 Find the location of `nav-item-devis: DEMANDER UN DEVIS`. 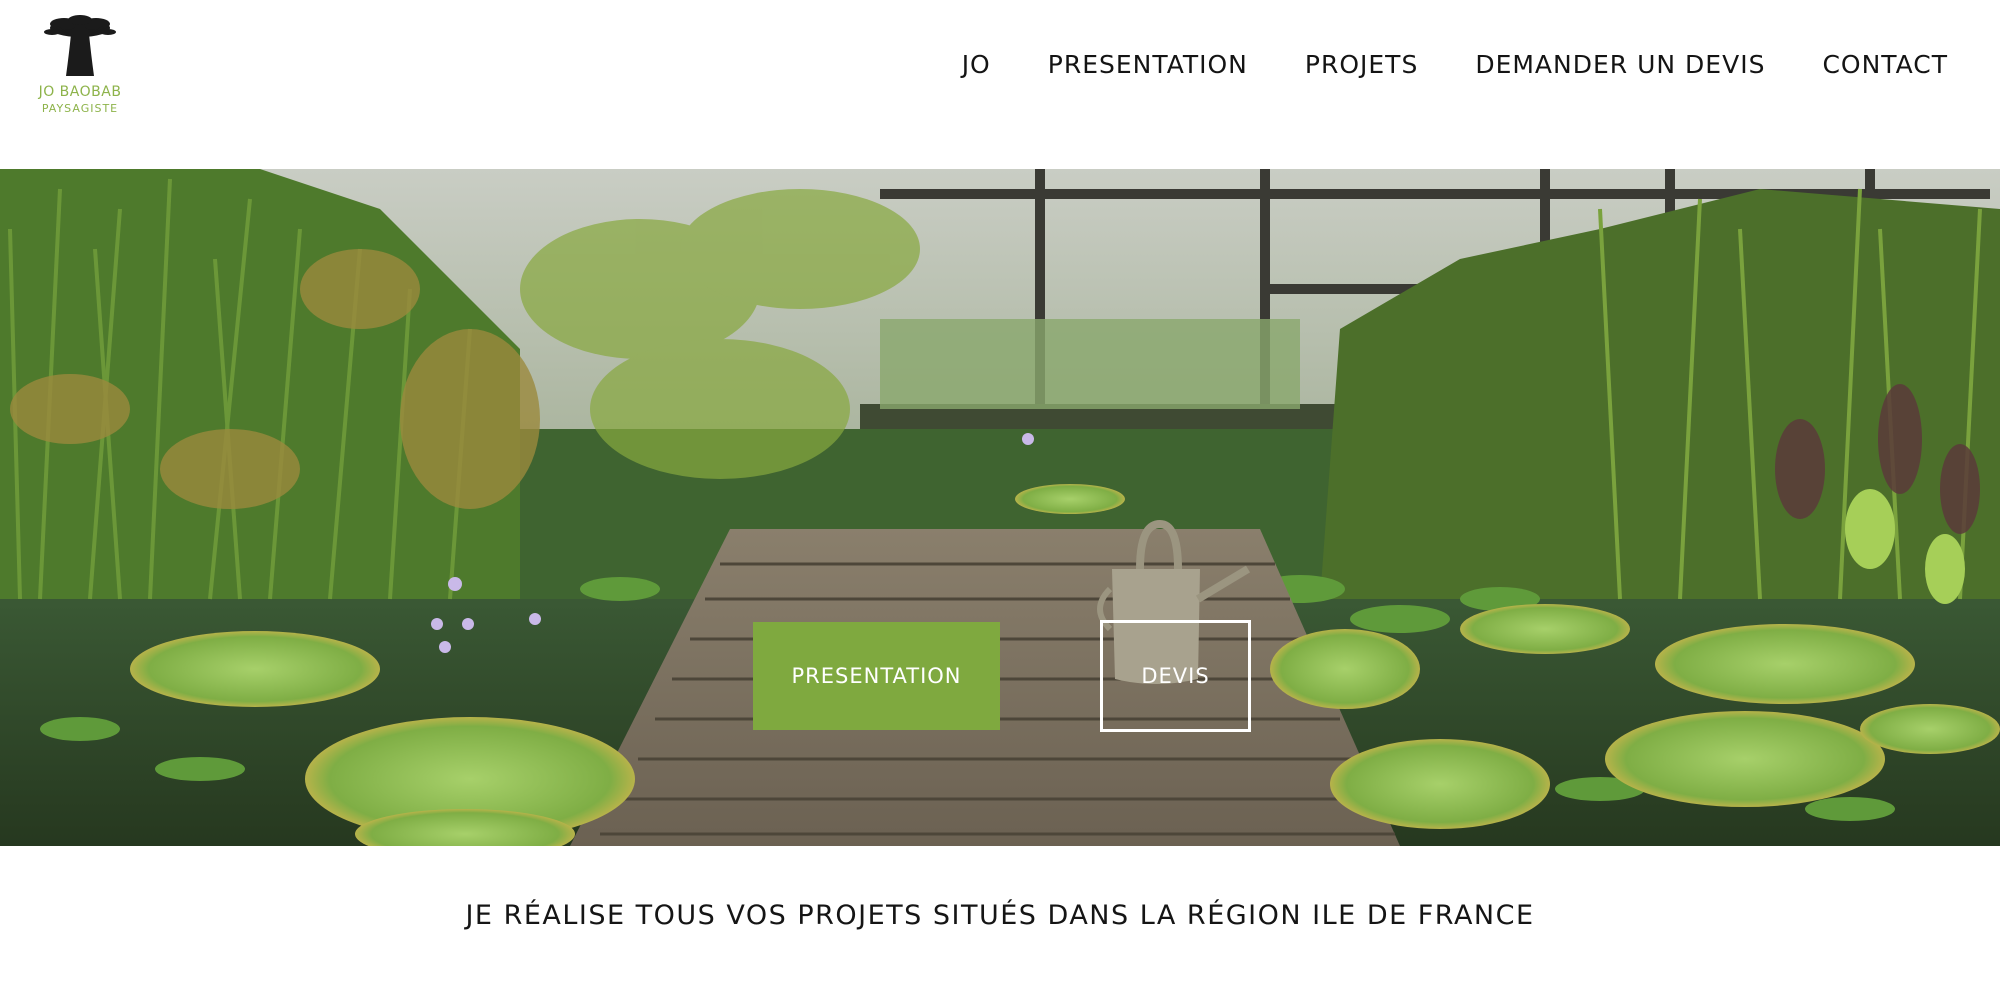

nav-item-devis: DEMANDER UN DEVIS is located at coordinates (1620, 64).